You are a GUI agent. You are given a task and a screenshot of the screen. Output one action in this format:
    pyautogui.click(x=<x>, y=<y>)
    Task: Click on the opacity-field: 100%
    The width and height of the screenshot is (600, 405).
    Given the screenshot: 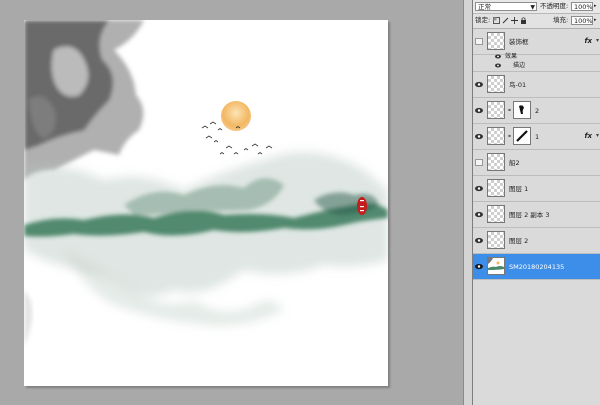 What is the action you would take?
    pyautogui.click(x=582, y=6)
    